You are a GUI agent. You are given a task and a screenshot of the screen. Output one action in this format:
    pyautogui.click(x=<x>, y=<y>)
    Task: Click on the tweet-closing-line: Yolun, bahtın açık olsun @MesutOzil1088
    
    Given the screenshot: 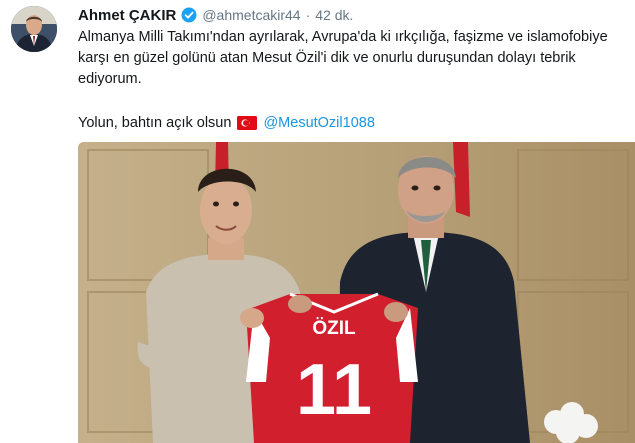 What is the action you would take?
    pyautogui.click(x=226, y=122)
    